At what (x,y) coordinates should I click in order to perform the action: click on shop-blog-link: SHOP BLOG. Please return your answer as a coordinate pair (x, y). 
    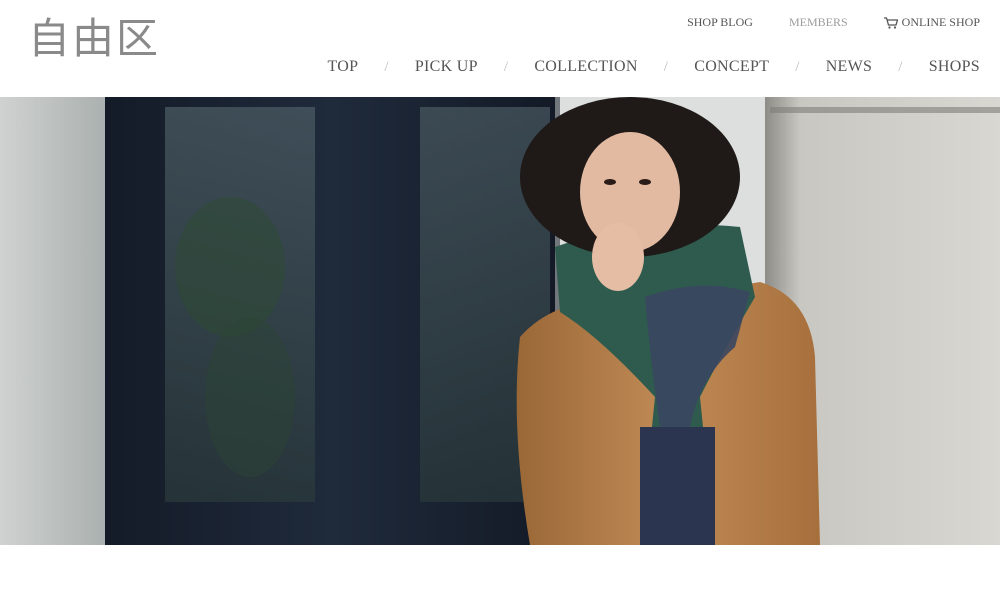
    Looking at the image, I should click on (720, 22).